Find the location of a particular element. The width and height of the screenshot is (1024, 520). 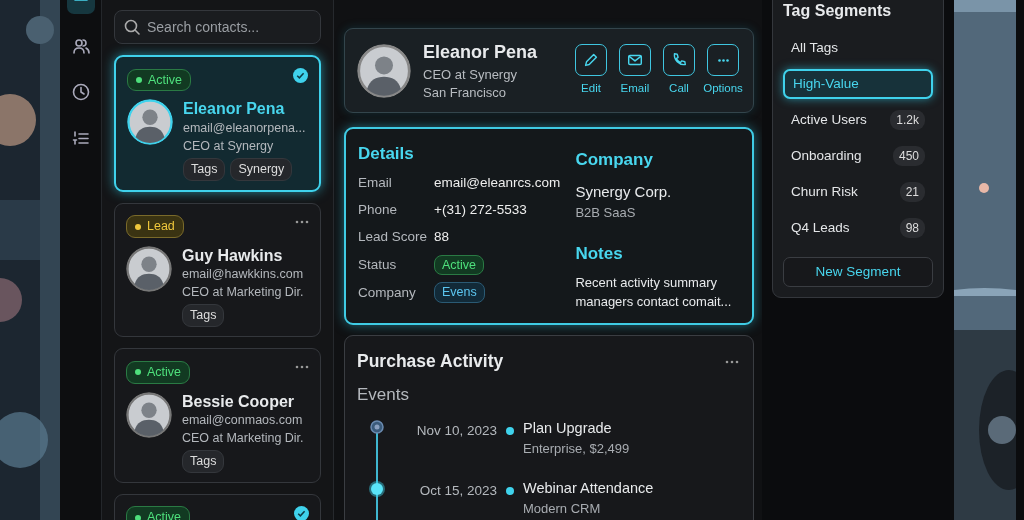

company-type: B2B SaaS is located at coordinates (606, 213).